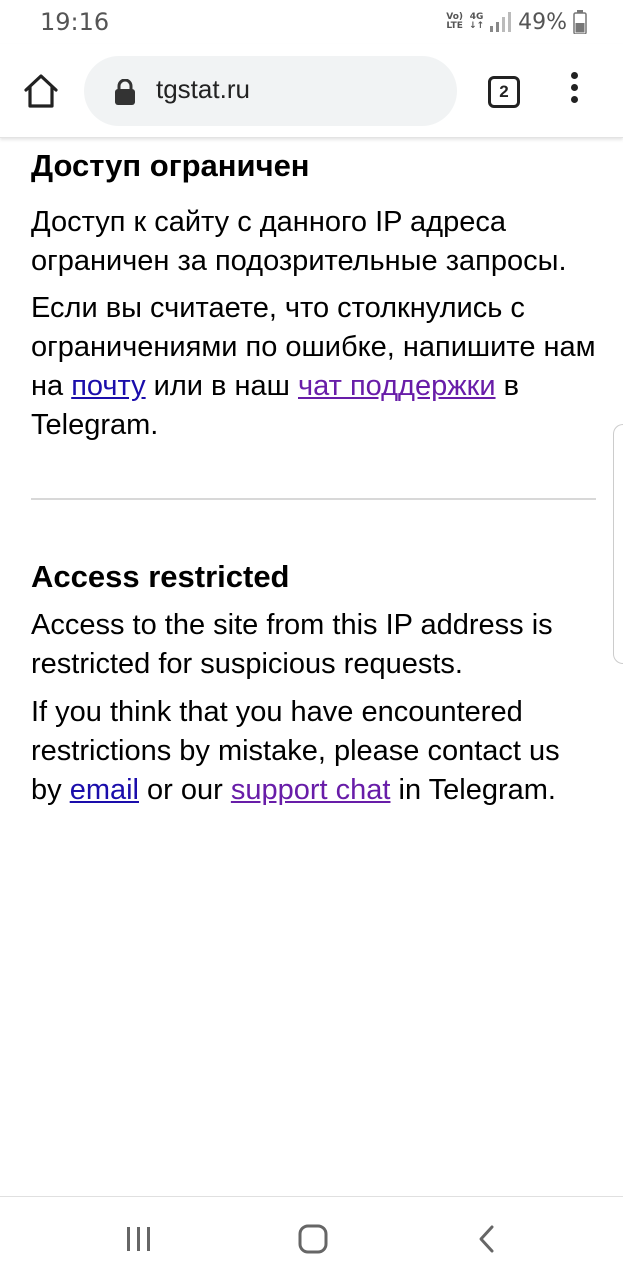  Describe the element at coordinates (542, 22) in the screenshot. I see `battery-percent: 49%` at that location.